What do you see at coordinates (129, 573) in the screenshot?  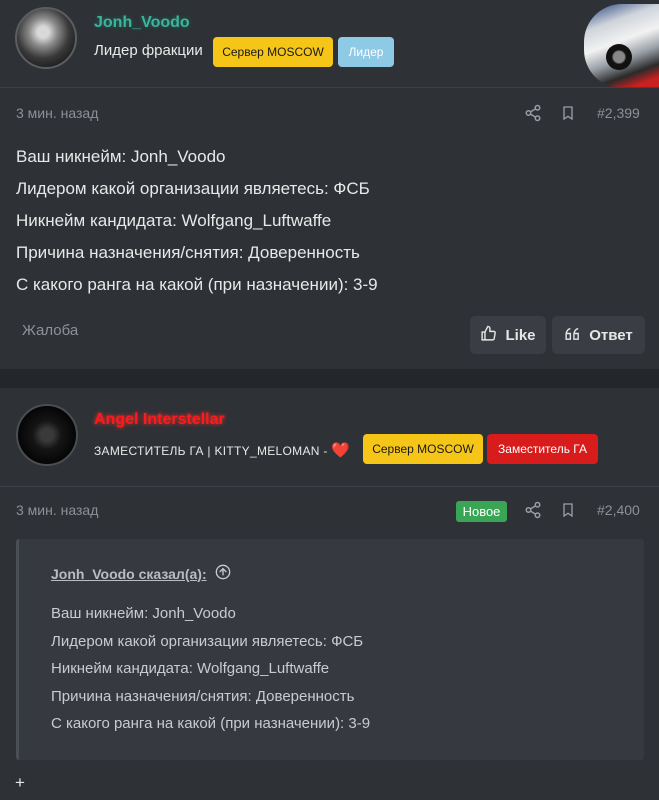 I see `quote-author-text: Jonh_Voodo сказал(а):` at bounding box center [129, 573].